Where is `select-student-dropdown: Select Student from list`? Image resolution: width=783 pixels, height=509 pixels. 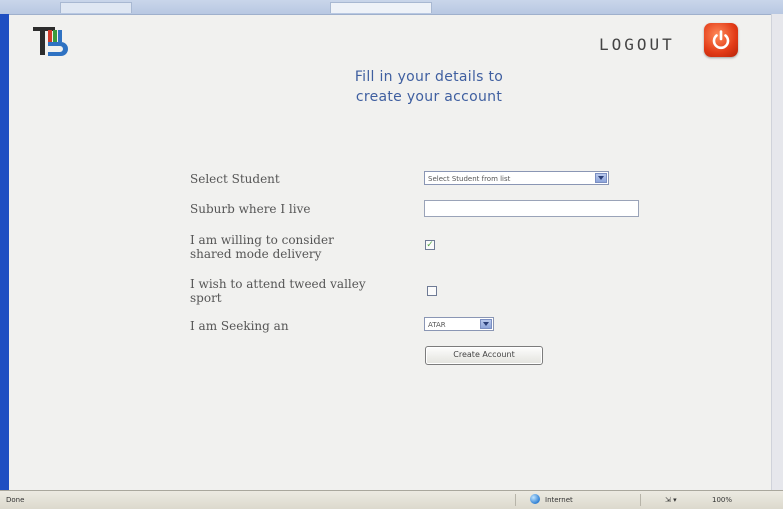
select-student-dropdown: Select Student from list is located at coordinates (516, 178).